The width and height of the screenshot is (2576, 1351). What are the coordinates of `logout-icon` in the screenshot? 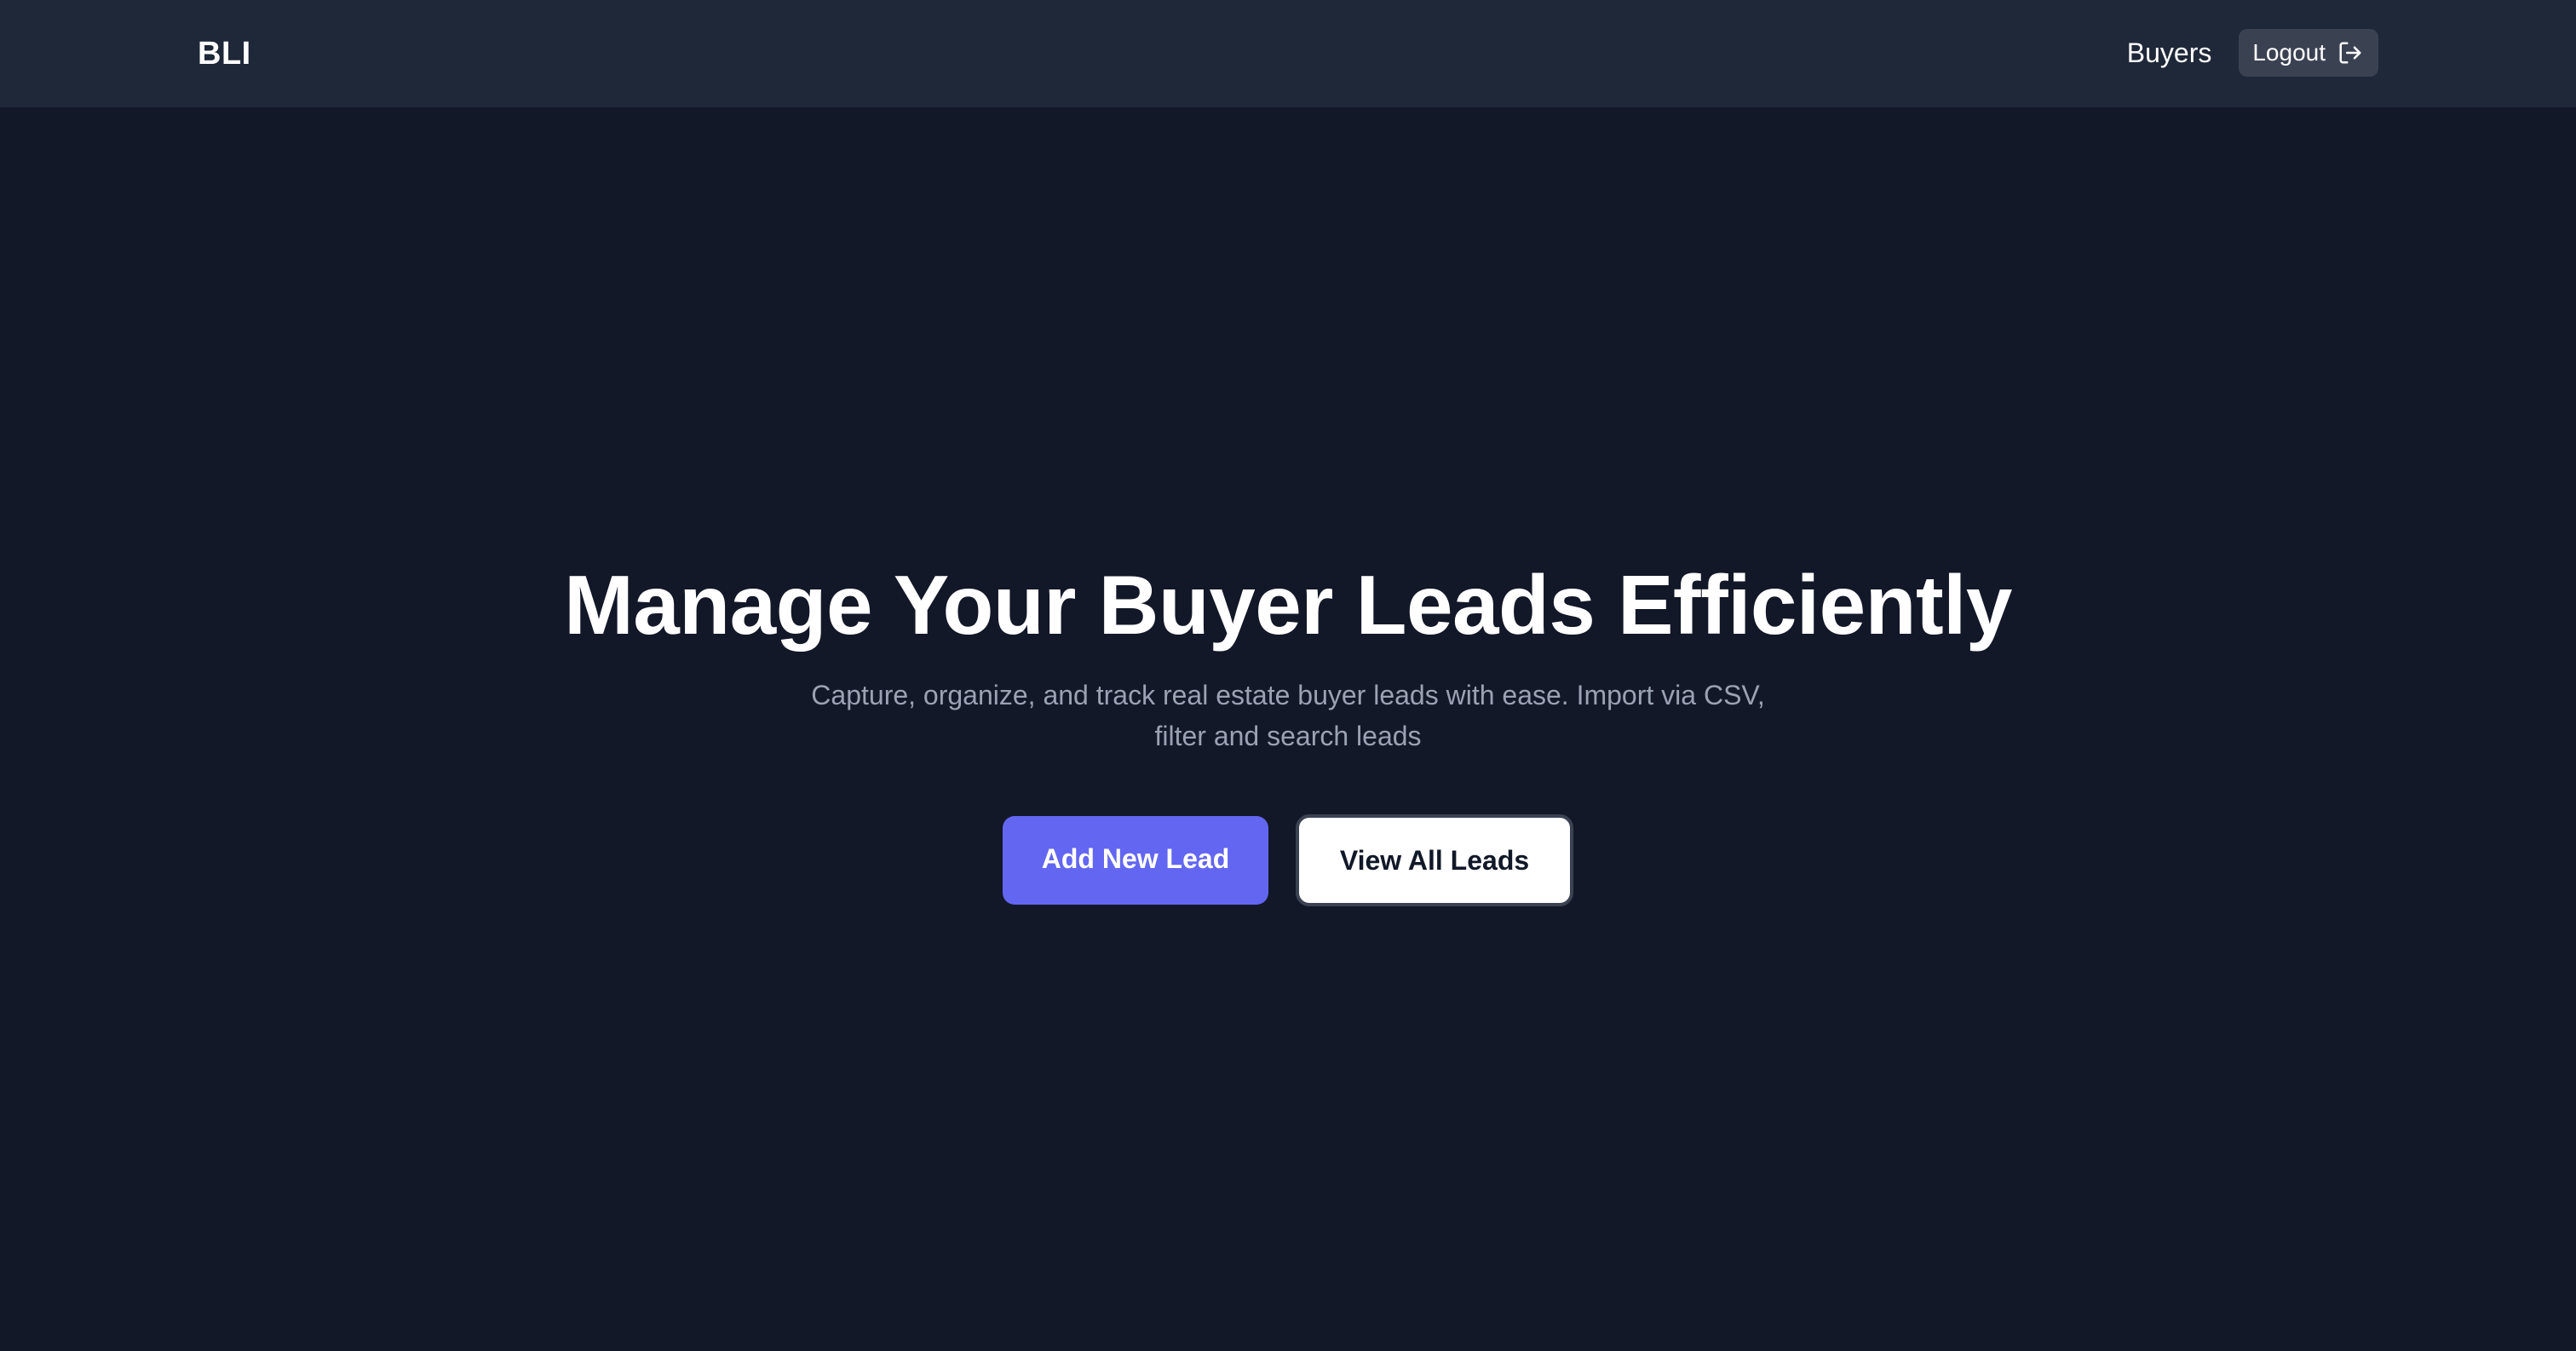 It's located at (2350, 53).